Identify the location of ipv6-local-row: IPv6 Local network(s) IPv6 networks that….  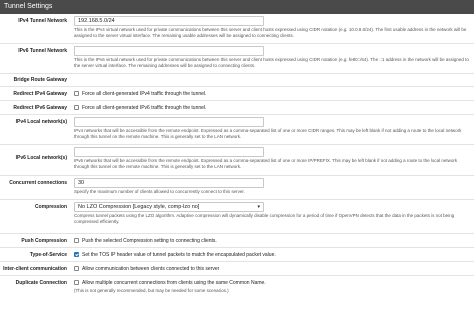
(237, 160).